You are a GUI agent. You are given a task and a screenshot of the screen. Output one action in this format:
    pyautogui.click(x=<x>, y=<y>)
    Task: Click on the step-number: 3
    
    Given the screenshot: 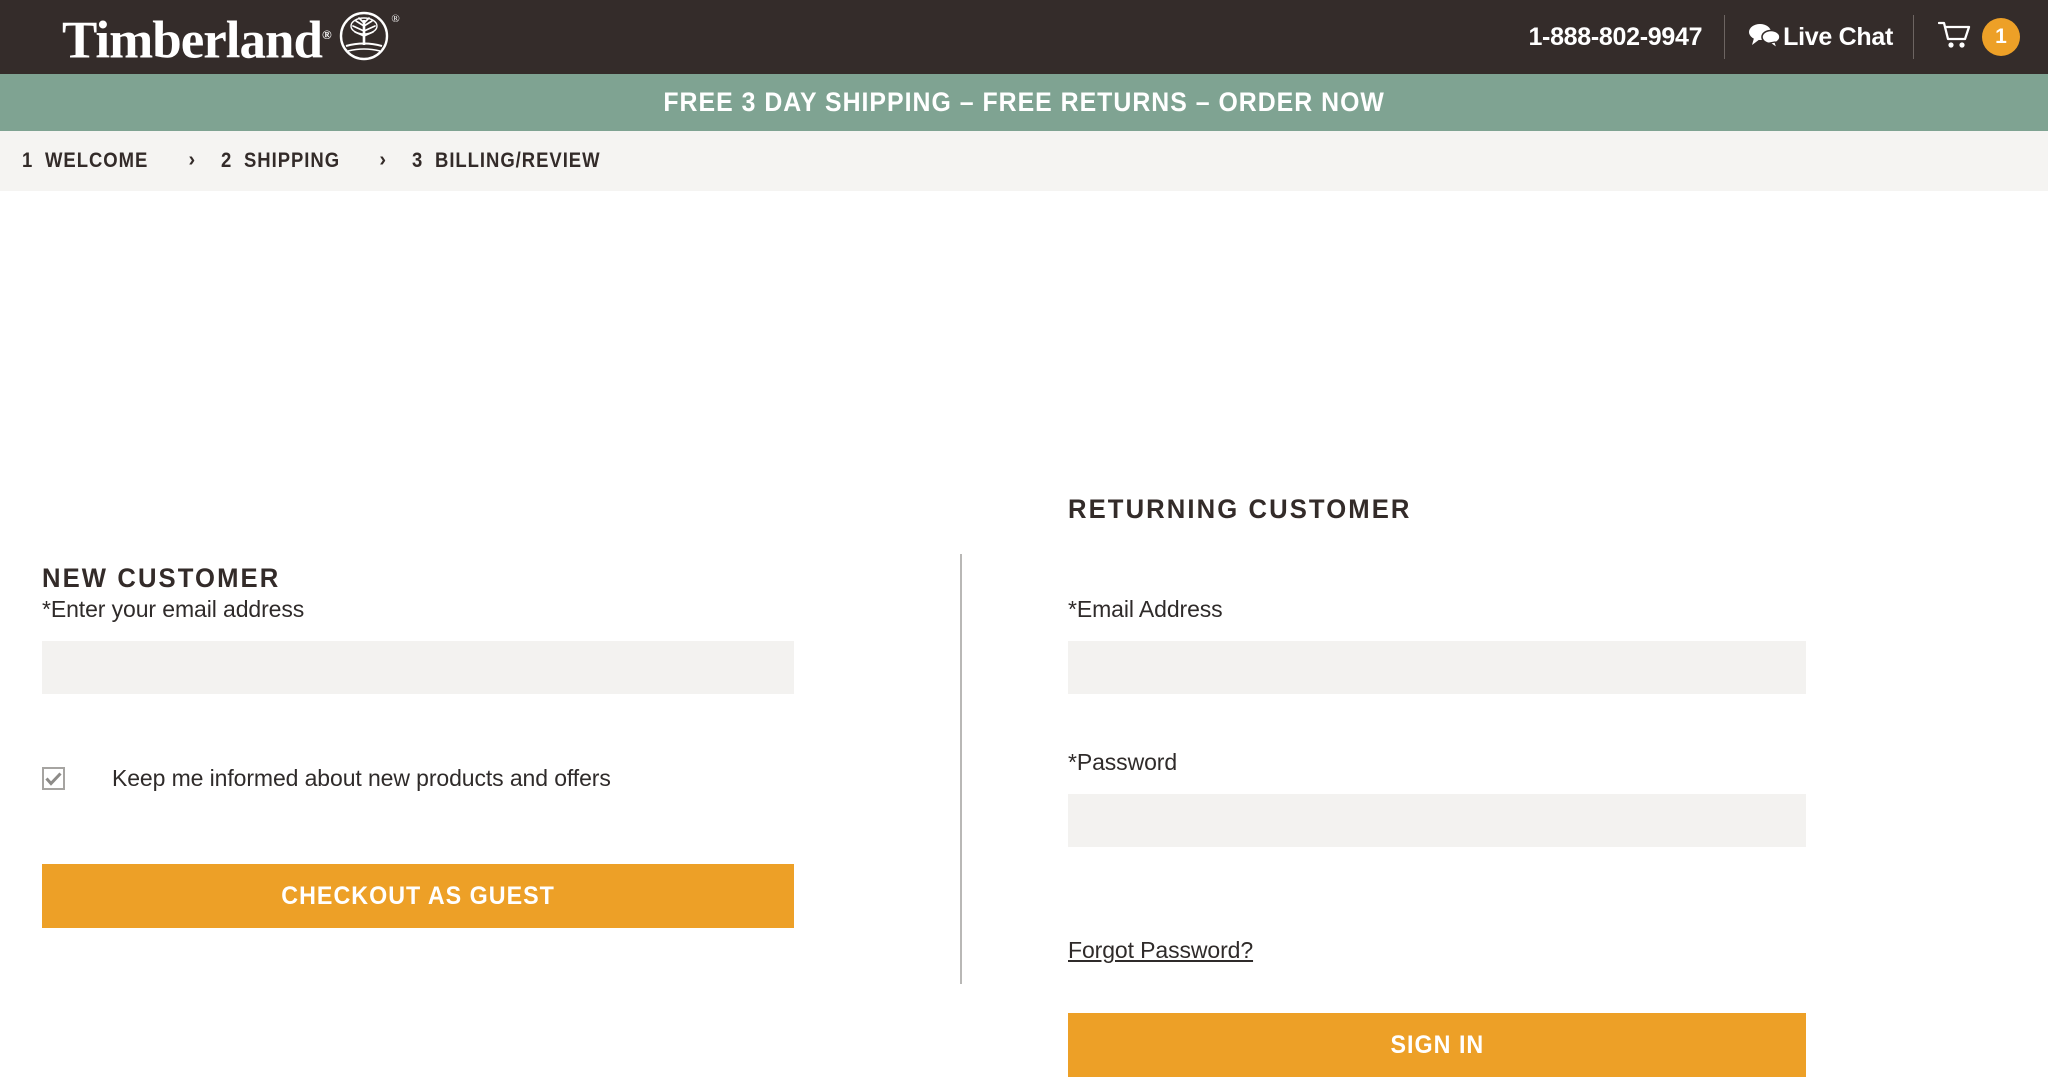 What is the action you would take?
    pyautogui.click(x=417, y=160)
    